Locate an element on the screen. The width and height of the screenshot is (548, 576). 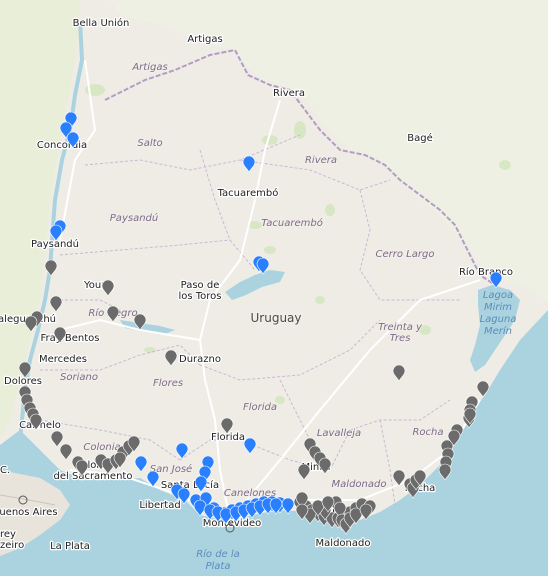
city-label-concordia: Concordia is located at coordinates (62, 145).